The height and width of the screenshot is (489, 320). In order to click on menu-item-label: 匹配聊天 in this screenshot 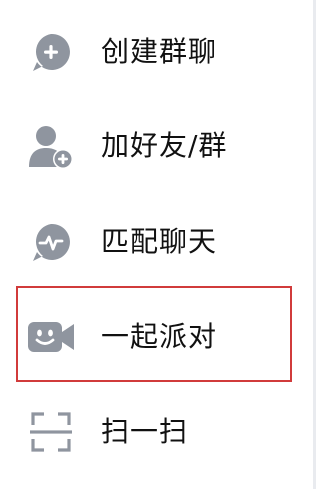, I will do `click(159, 241)`.